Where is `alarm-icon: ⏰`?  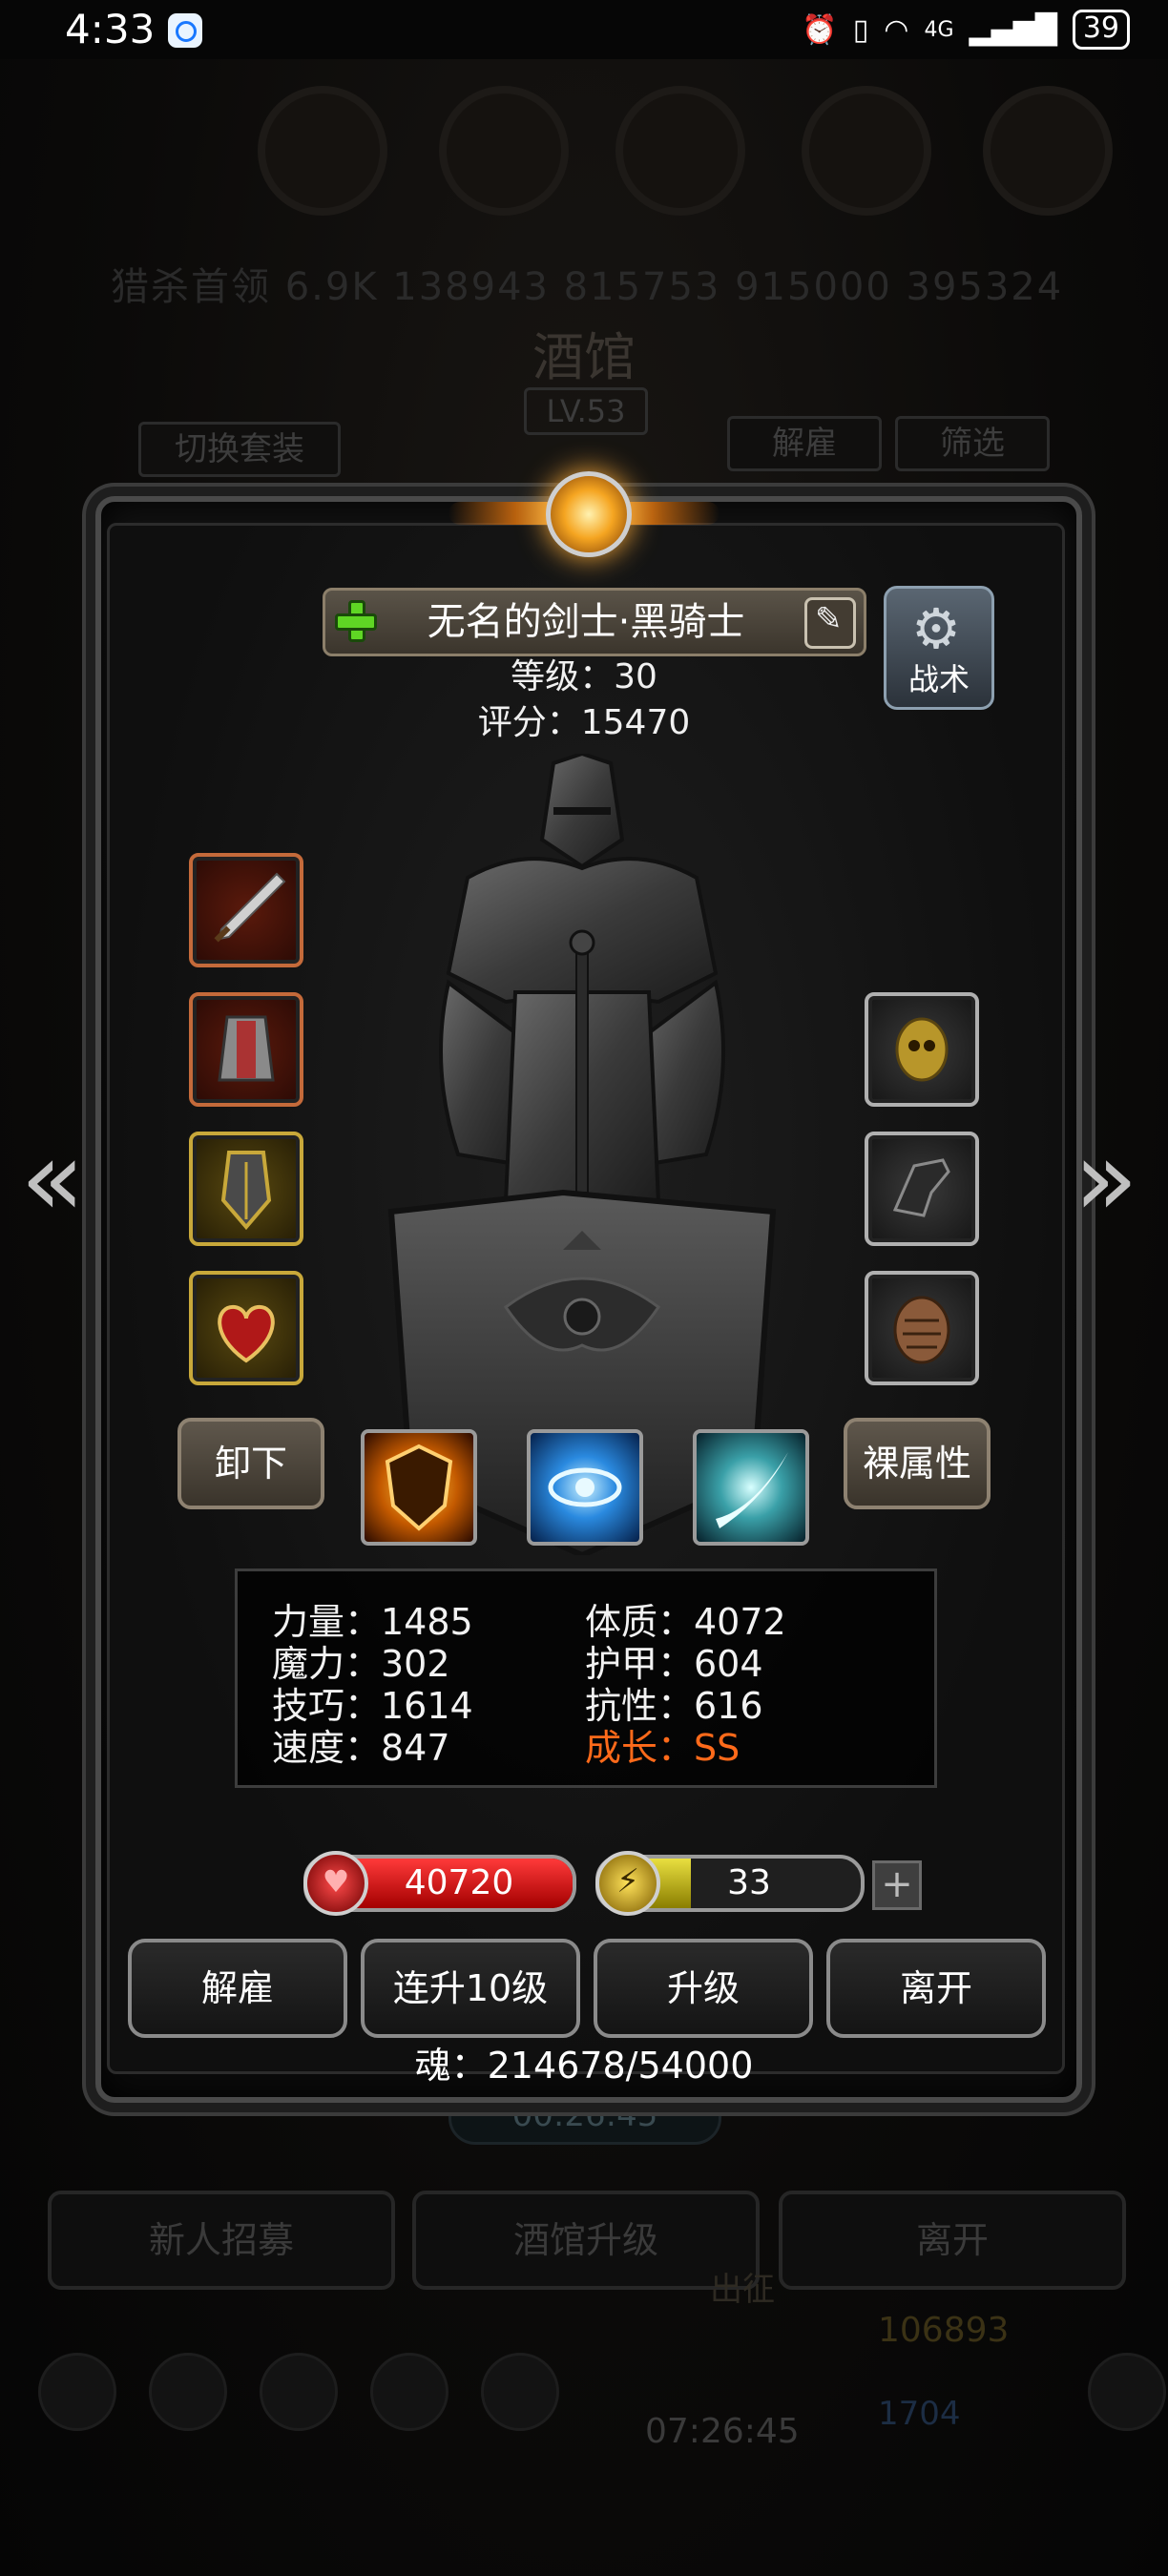
alarm-icon: ⏰ is located at coordinates (820, 29).